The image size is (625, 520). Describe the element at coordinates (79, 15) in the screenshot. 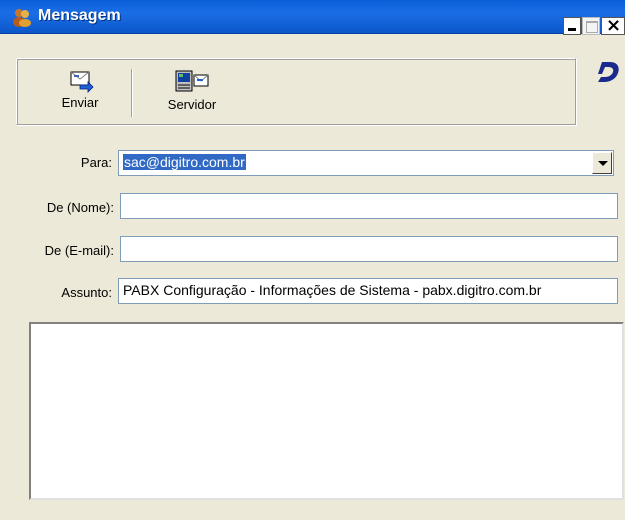

I see `window-title: Mensagem` at that location.